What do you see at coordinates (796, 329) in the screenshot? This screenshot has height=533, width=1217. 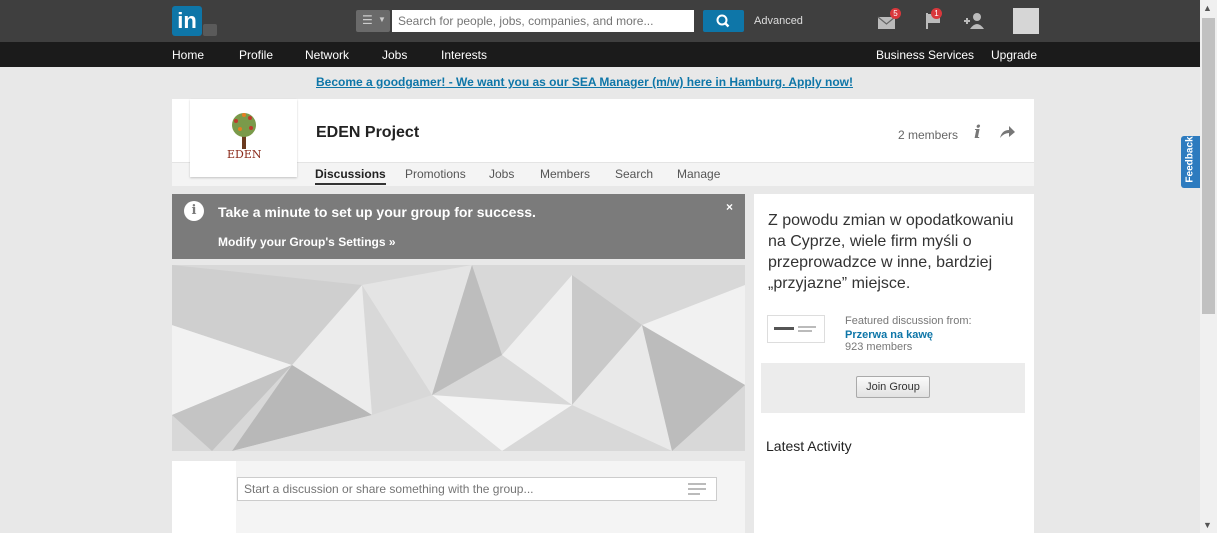 I see `featured-group-logo` at bounding box center [796, 329].